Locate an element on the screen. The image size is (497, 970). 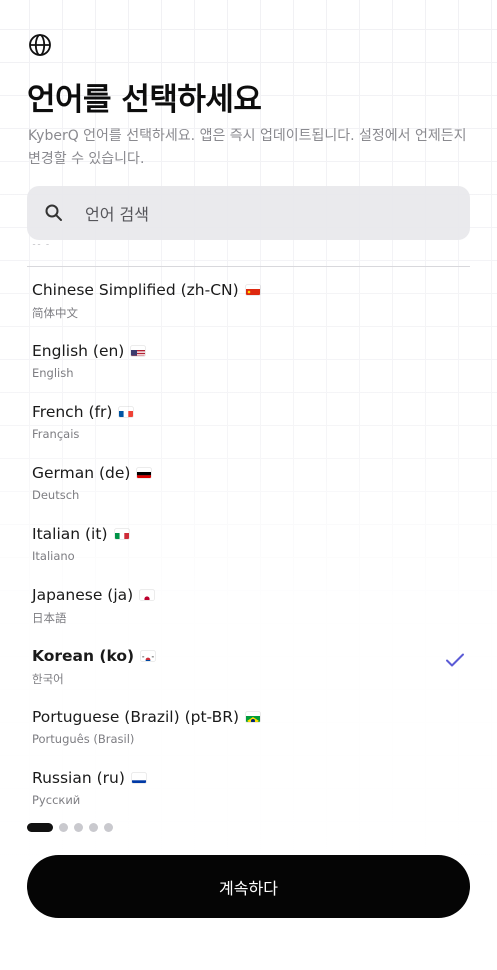
flag-us-icon is located at coordinates (138, 351).